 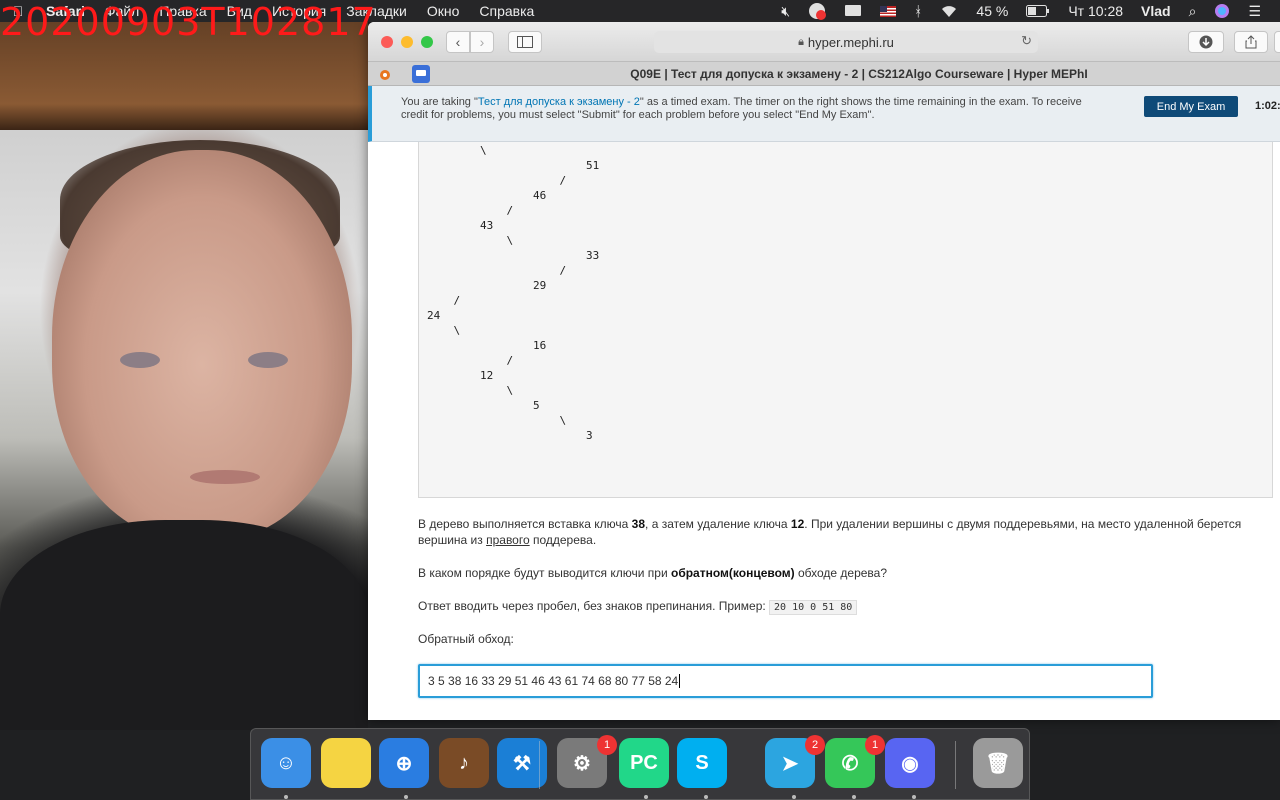 I want to click on tree-line: 46, so click(x=487, y=195).